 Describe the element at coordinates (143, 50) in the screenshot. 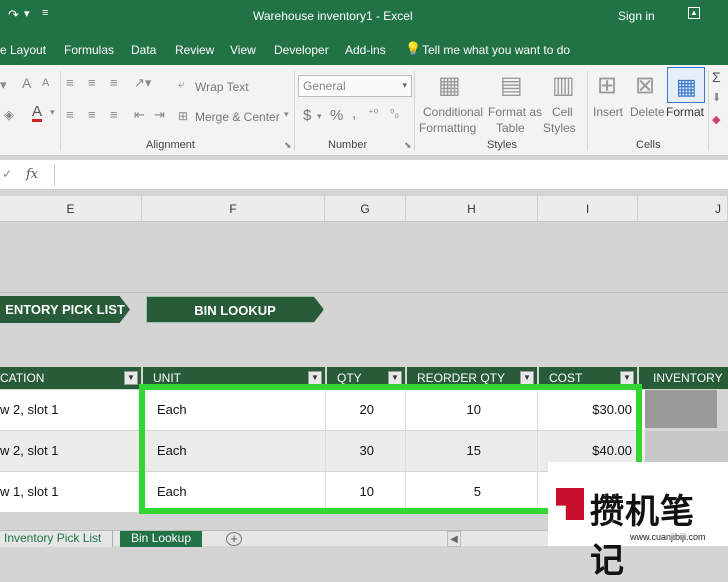

I see `tab-data: Data` at that location.